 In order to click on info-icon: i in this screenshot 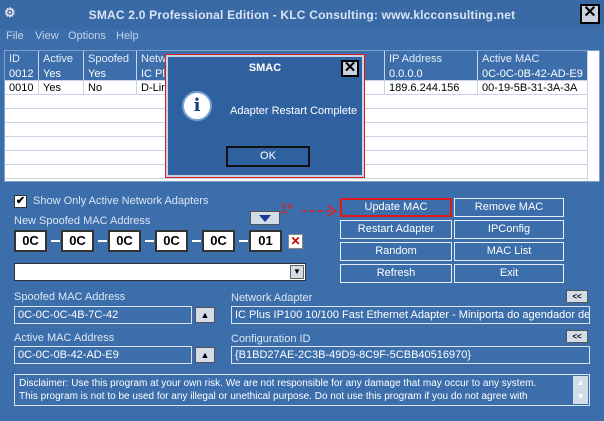, I will do `click(197, 106)`.